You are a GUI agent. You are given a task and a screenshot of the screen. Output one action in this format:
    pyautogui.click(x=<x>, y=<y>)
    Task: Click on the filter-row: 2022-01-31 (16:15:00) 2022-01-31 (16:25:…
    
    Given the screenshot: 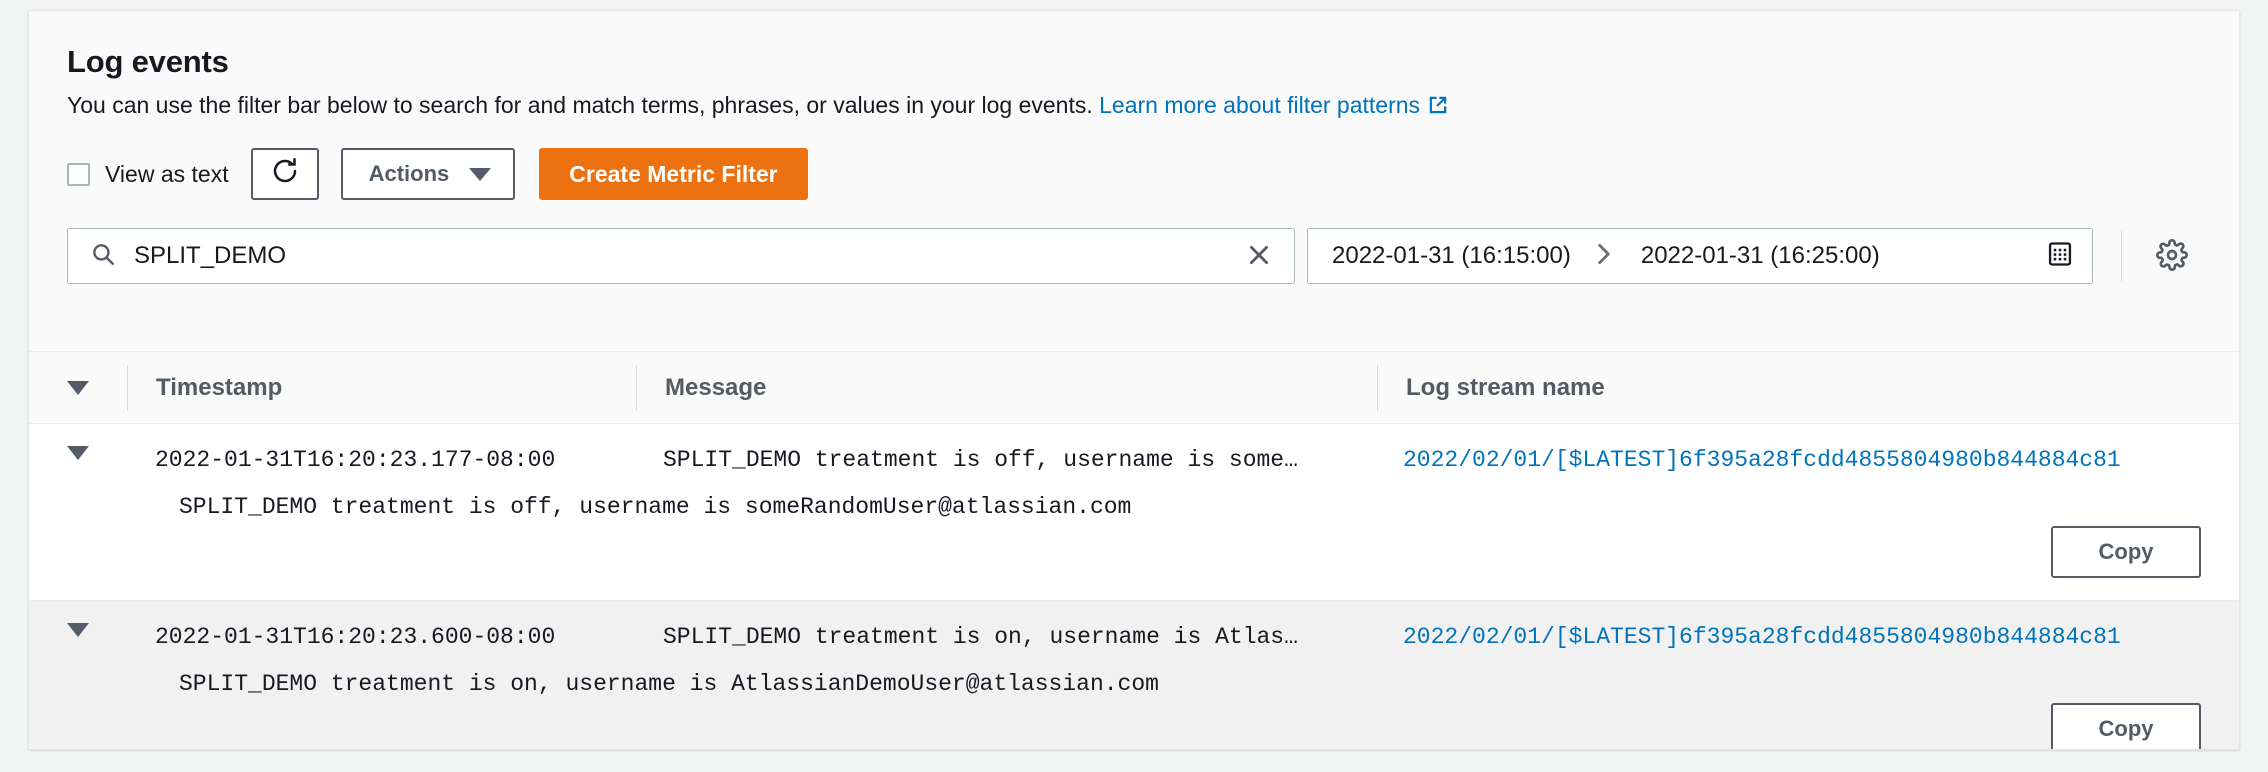 What is the action you would take?
    pyautogui.click(x=1134, y=256)
    